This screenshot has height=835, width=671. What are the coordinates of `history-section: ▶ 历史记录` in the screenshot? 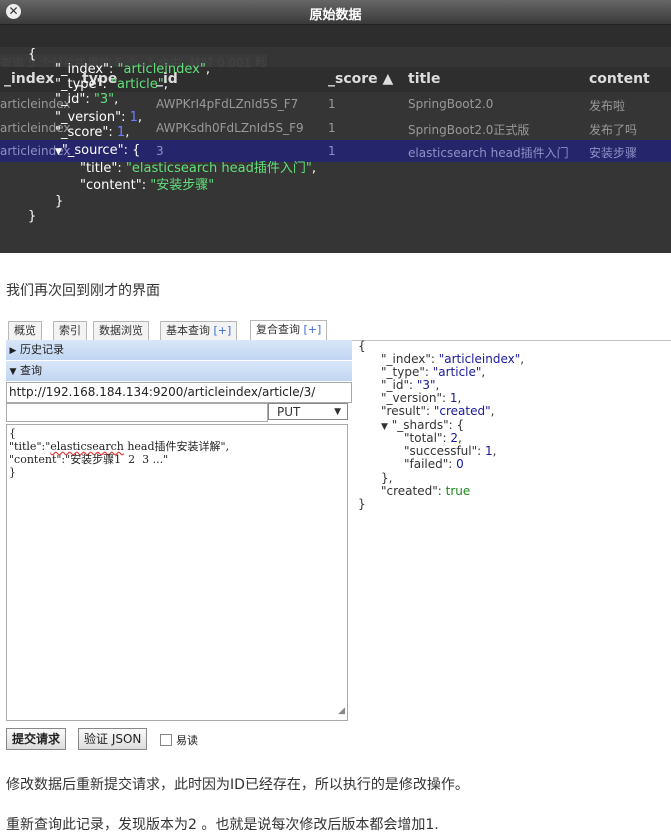 It's located at (179, 350).